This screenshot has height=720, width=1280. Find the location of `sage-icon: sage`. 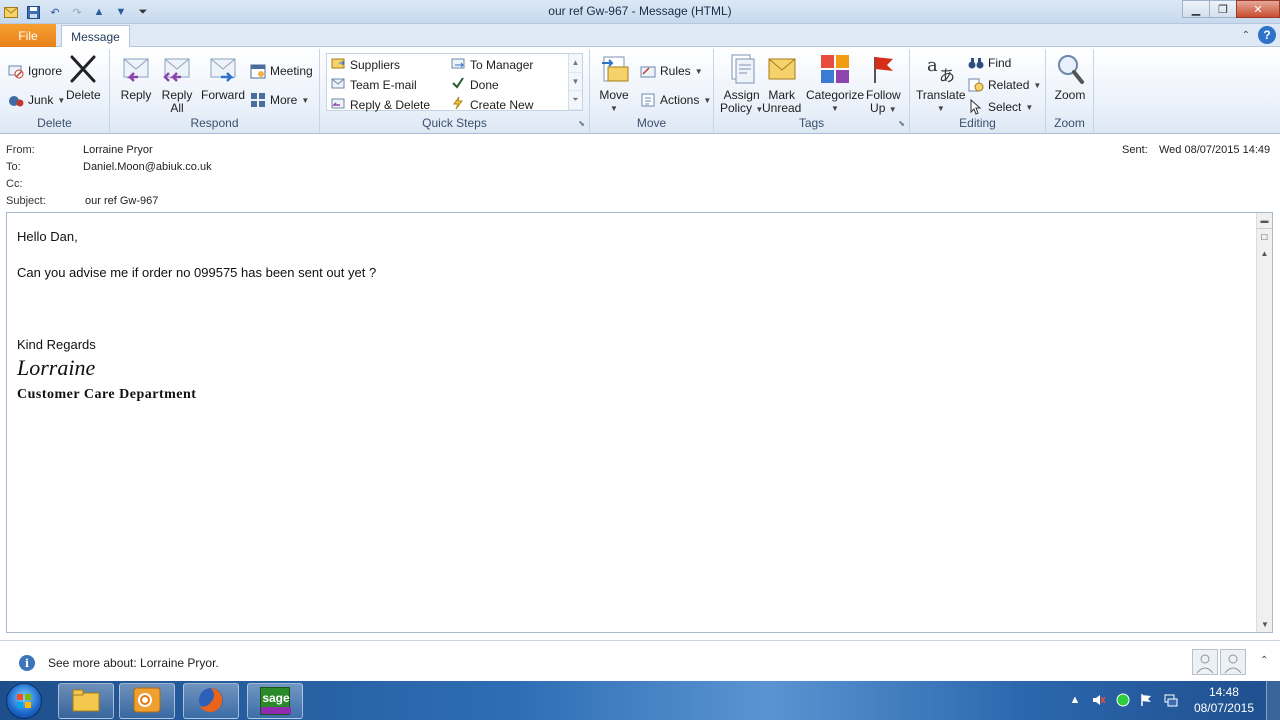

sage-icon: sage is located at coordinates (275, 701).